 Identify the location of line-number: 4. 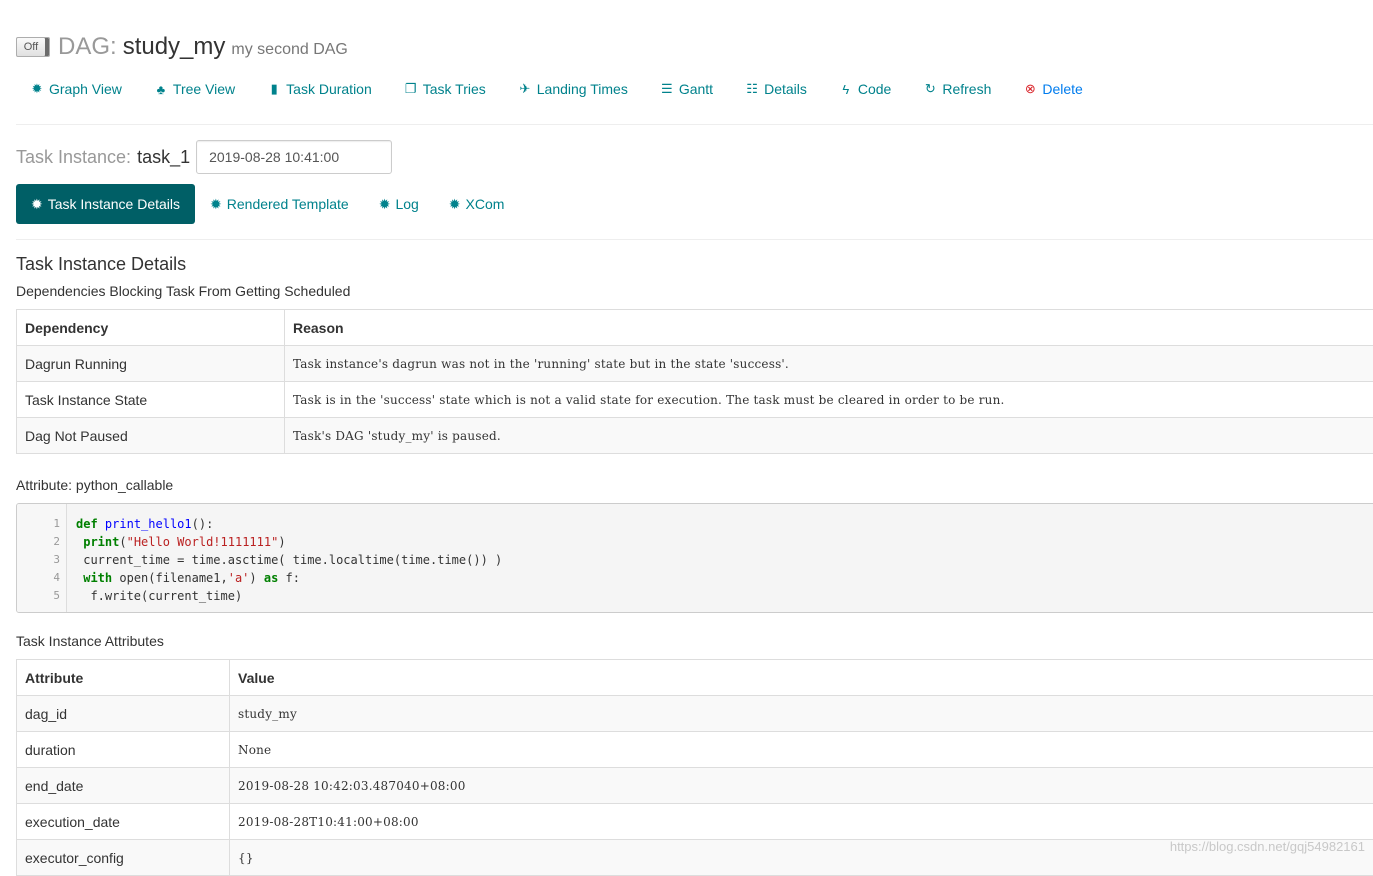
(41, 578).